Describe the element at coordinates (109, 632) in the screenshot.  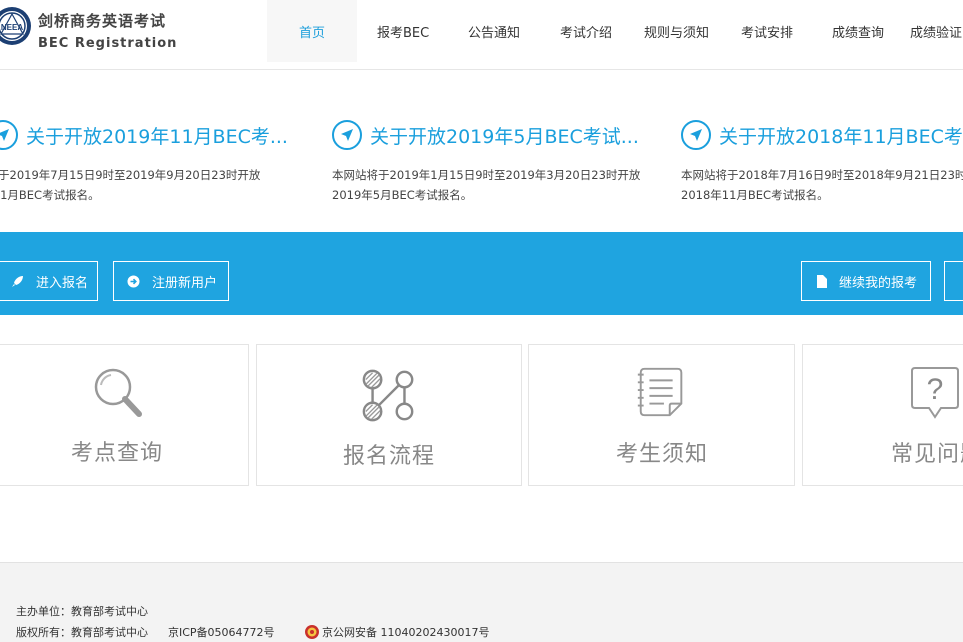
I see `footer-copyright-value: 教育部考试中心` at that location.